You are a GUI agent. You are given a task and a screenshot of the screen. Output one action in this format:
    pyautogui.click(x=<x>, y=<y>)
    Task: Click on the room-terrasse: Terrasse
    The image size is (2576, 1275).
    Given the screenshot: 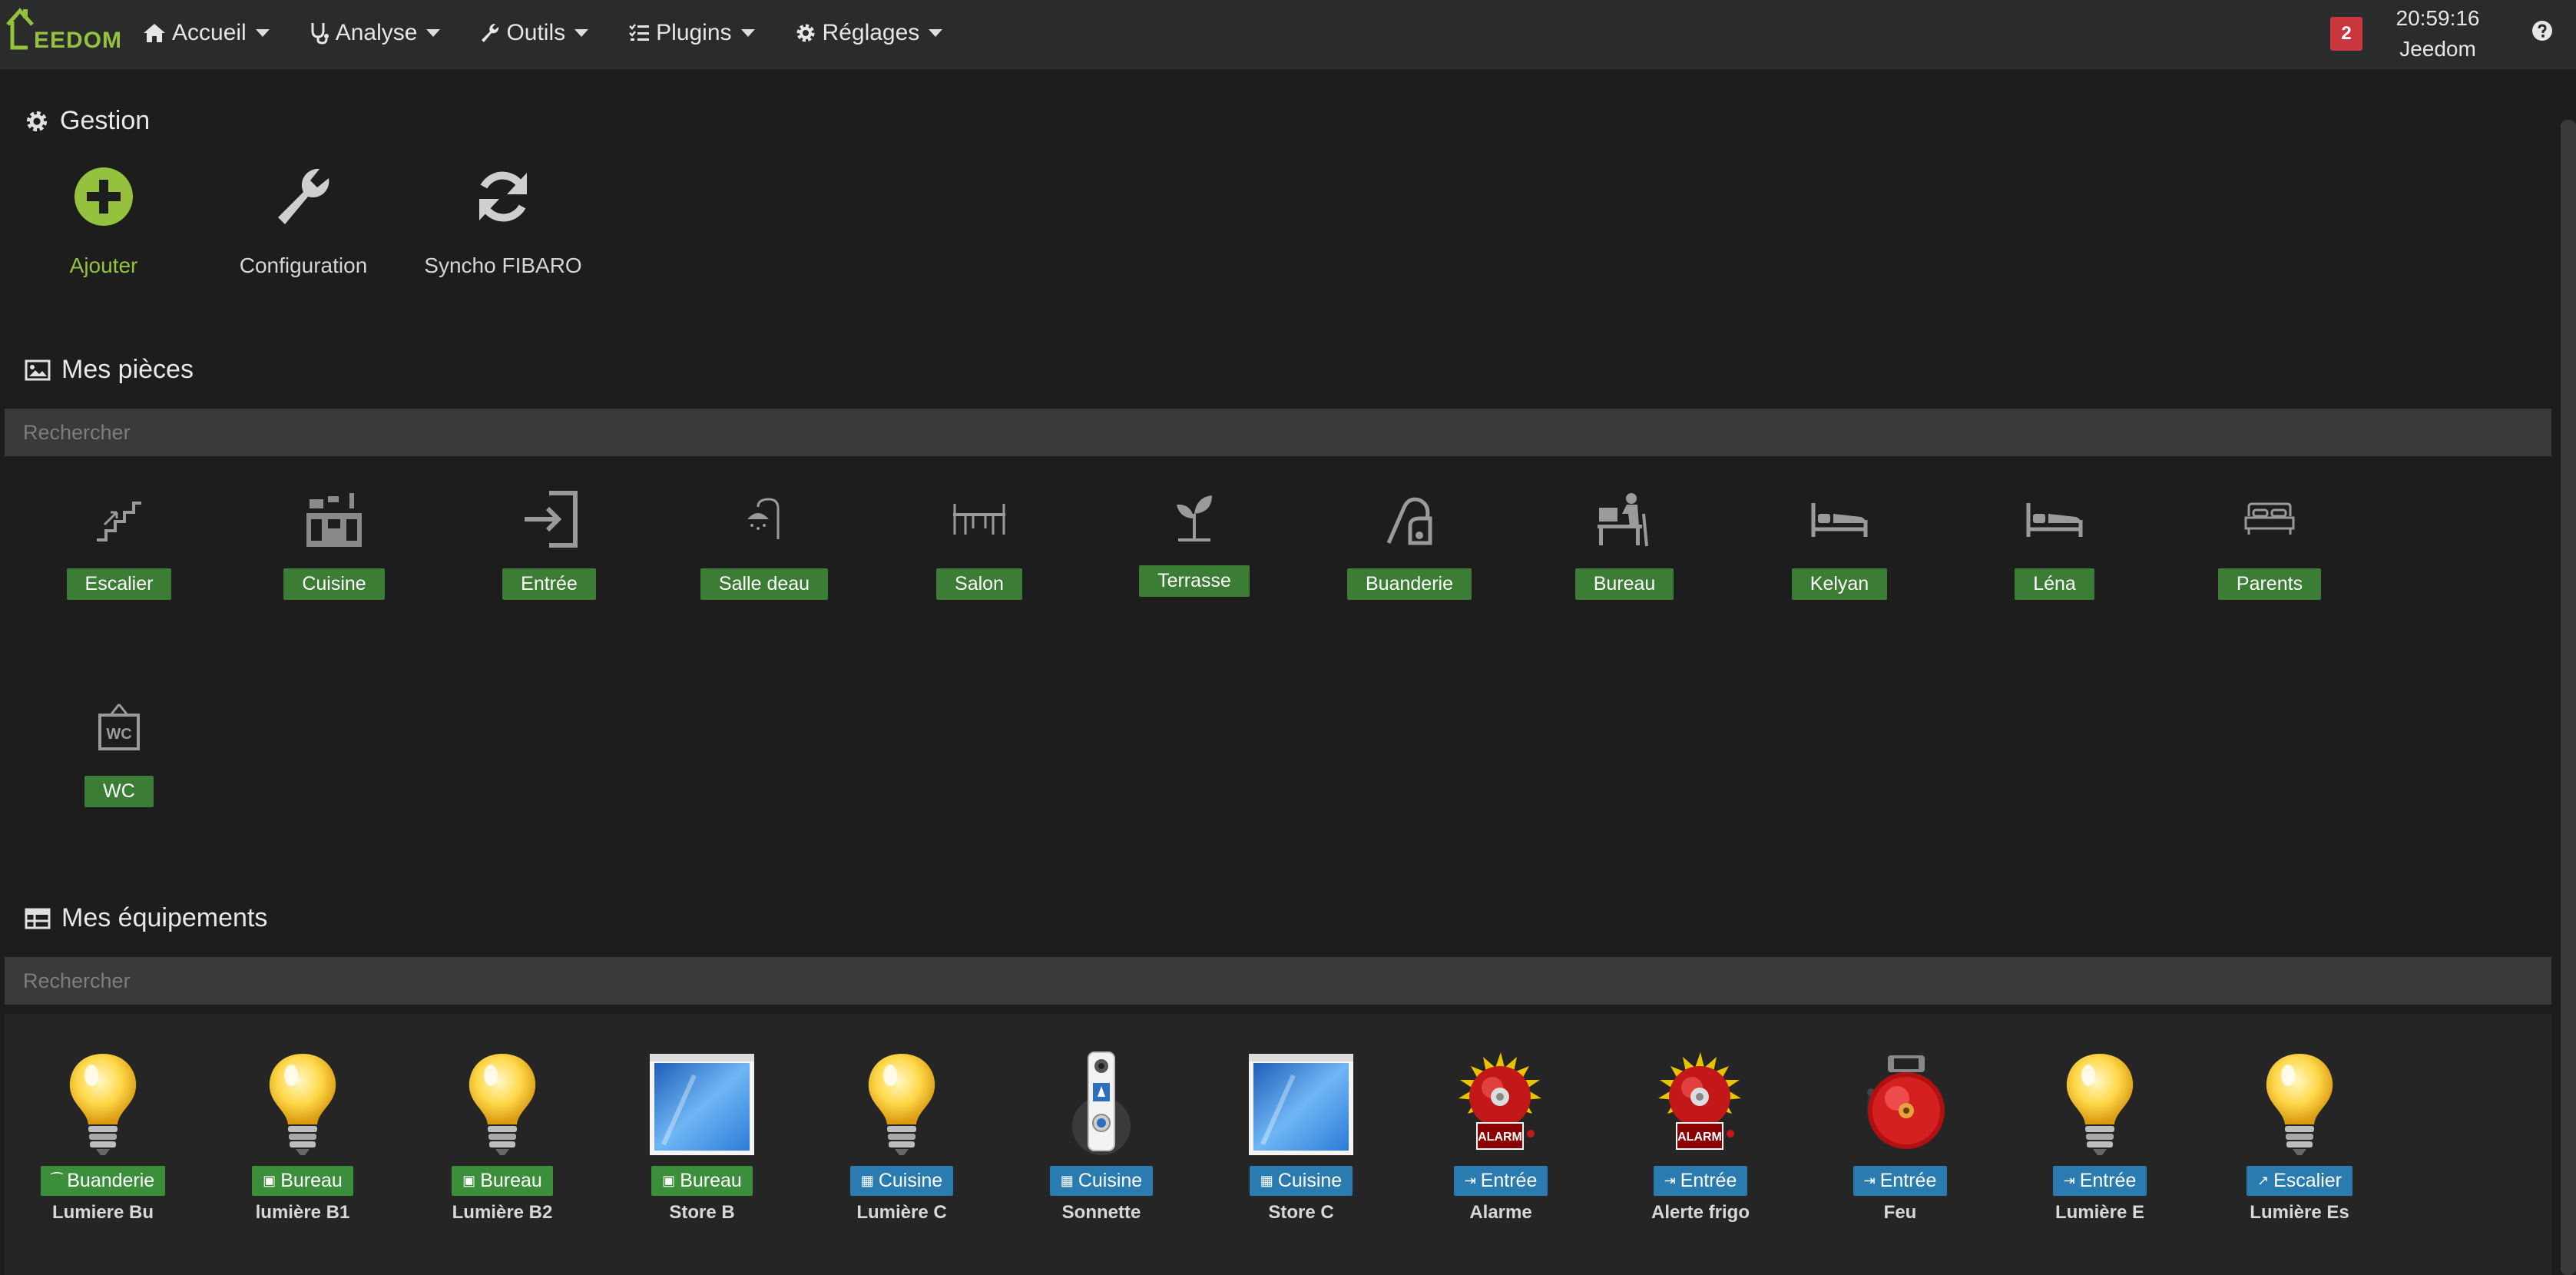 What is the action you would take?
    pyautogui.click(x=1194, y=537)
    